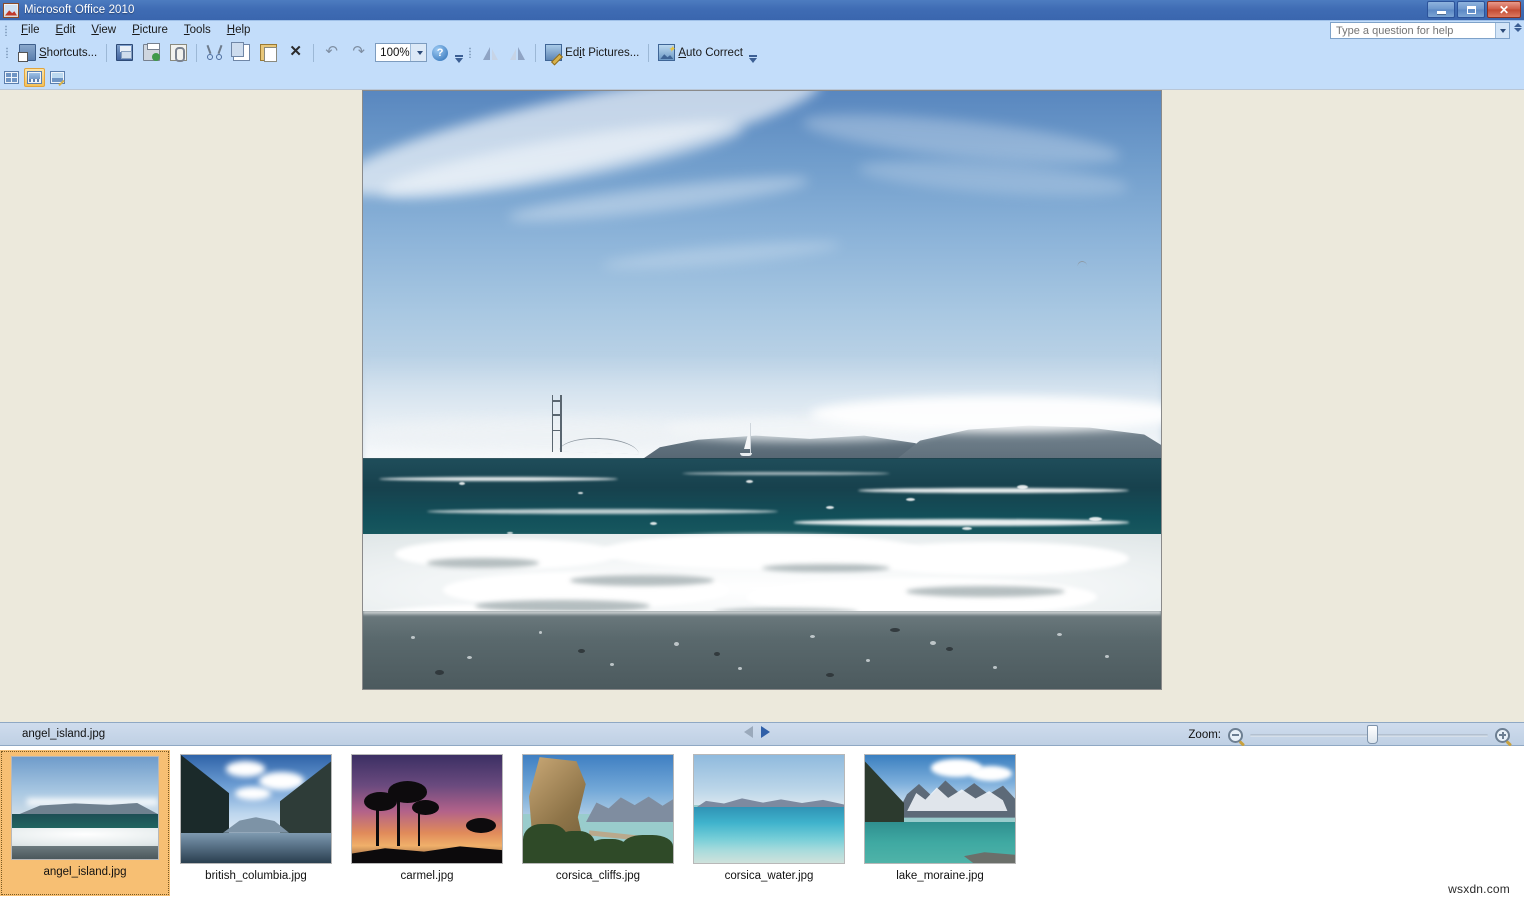 The width and height of the screenshot is (1524, 900). I want to click on picture-manager-icon, so click(11, 10).